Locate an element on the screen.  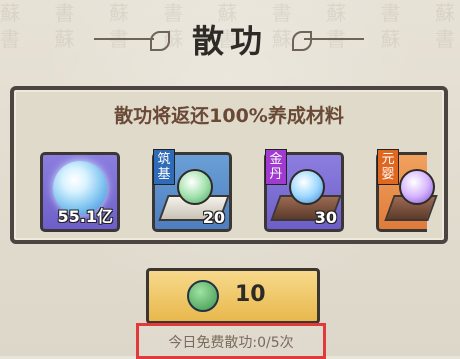
blue-orb-on-stand-icon is located at coordinates (307, 187).